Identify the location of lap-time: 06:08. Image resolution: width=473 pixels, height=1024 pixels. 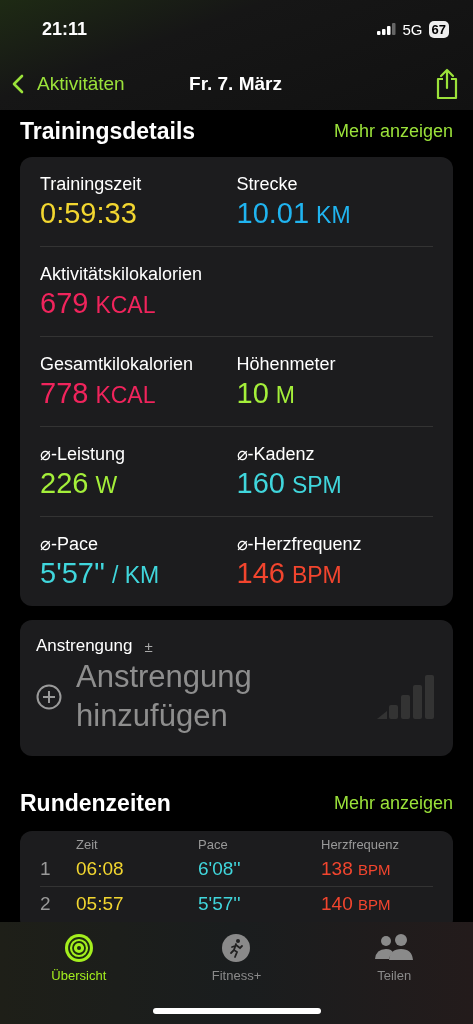
(100, 868).